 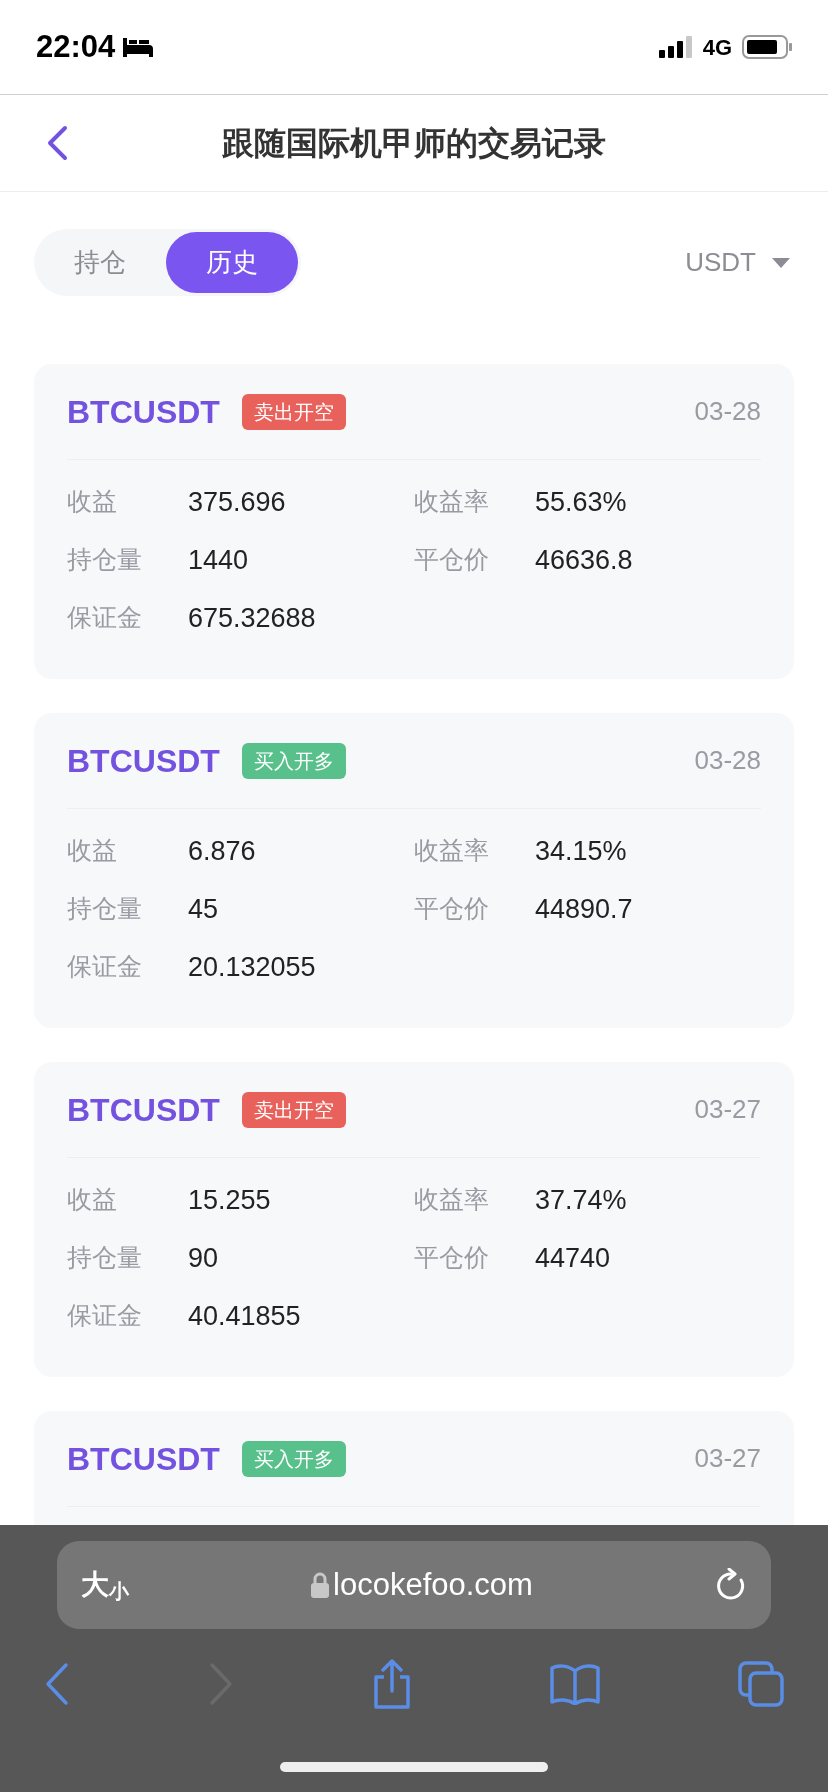 What do you see at coordinates (252, 618) in the screenshot?
I see `field-value: 675.32688` at bounding box center [252, 618].